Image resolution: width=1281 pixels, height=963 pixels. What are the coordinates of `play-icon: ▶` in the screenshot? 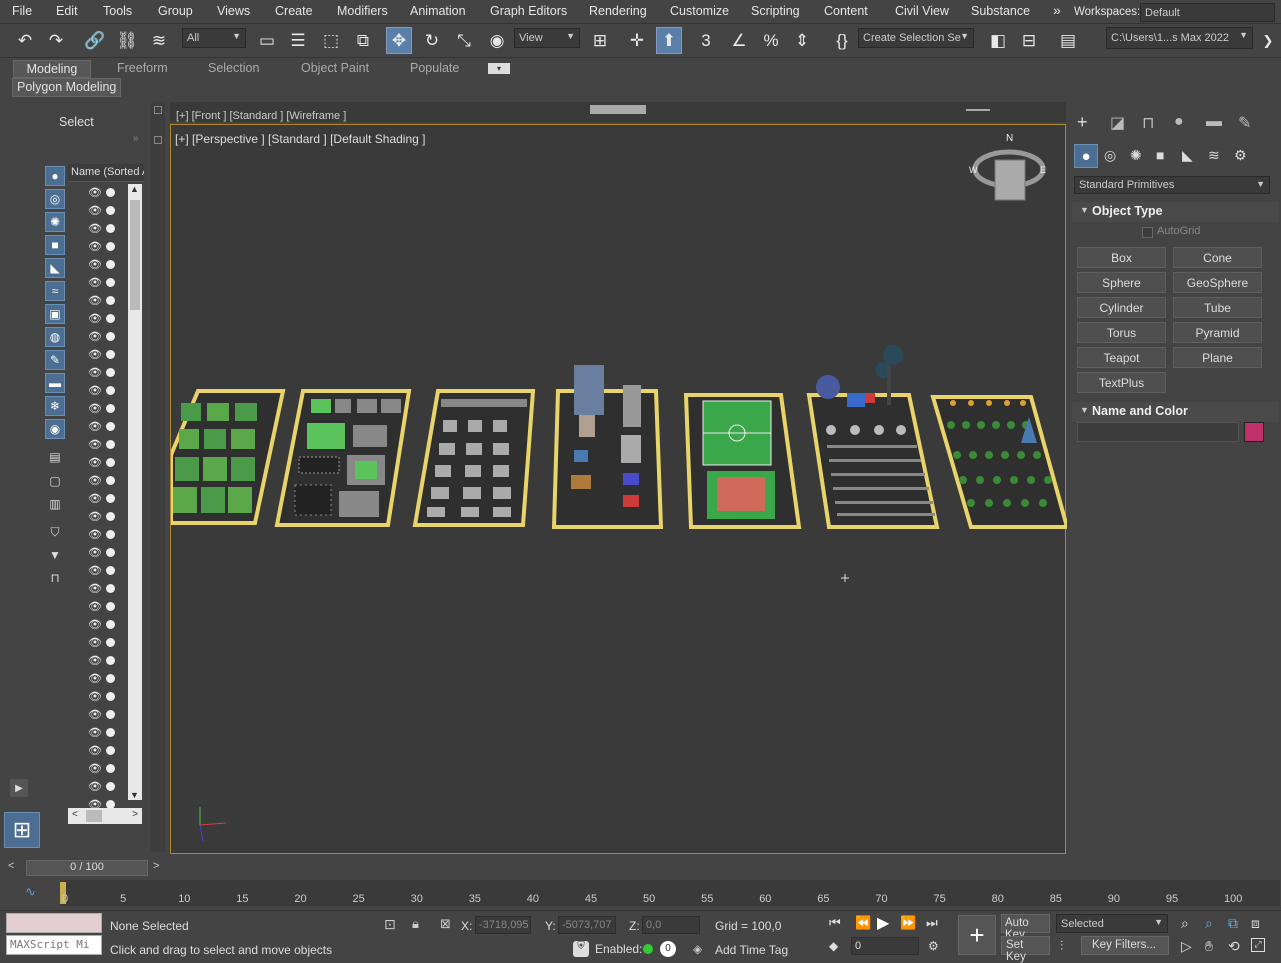 It's located at (883, 923).